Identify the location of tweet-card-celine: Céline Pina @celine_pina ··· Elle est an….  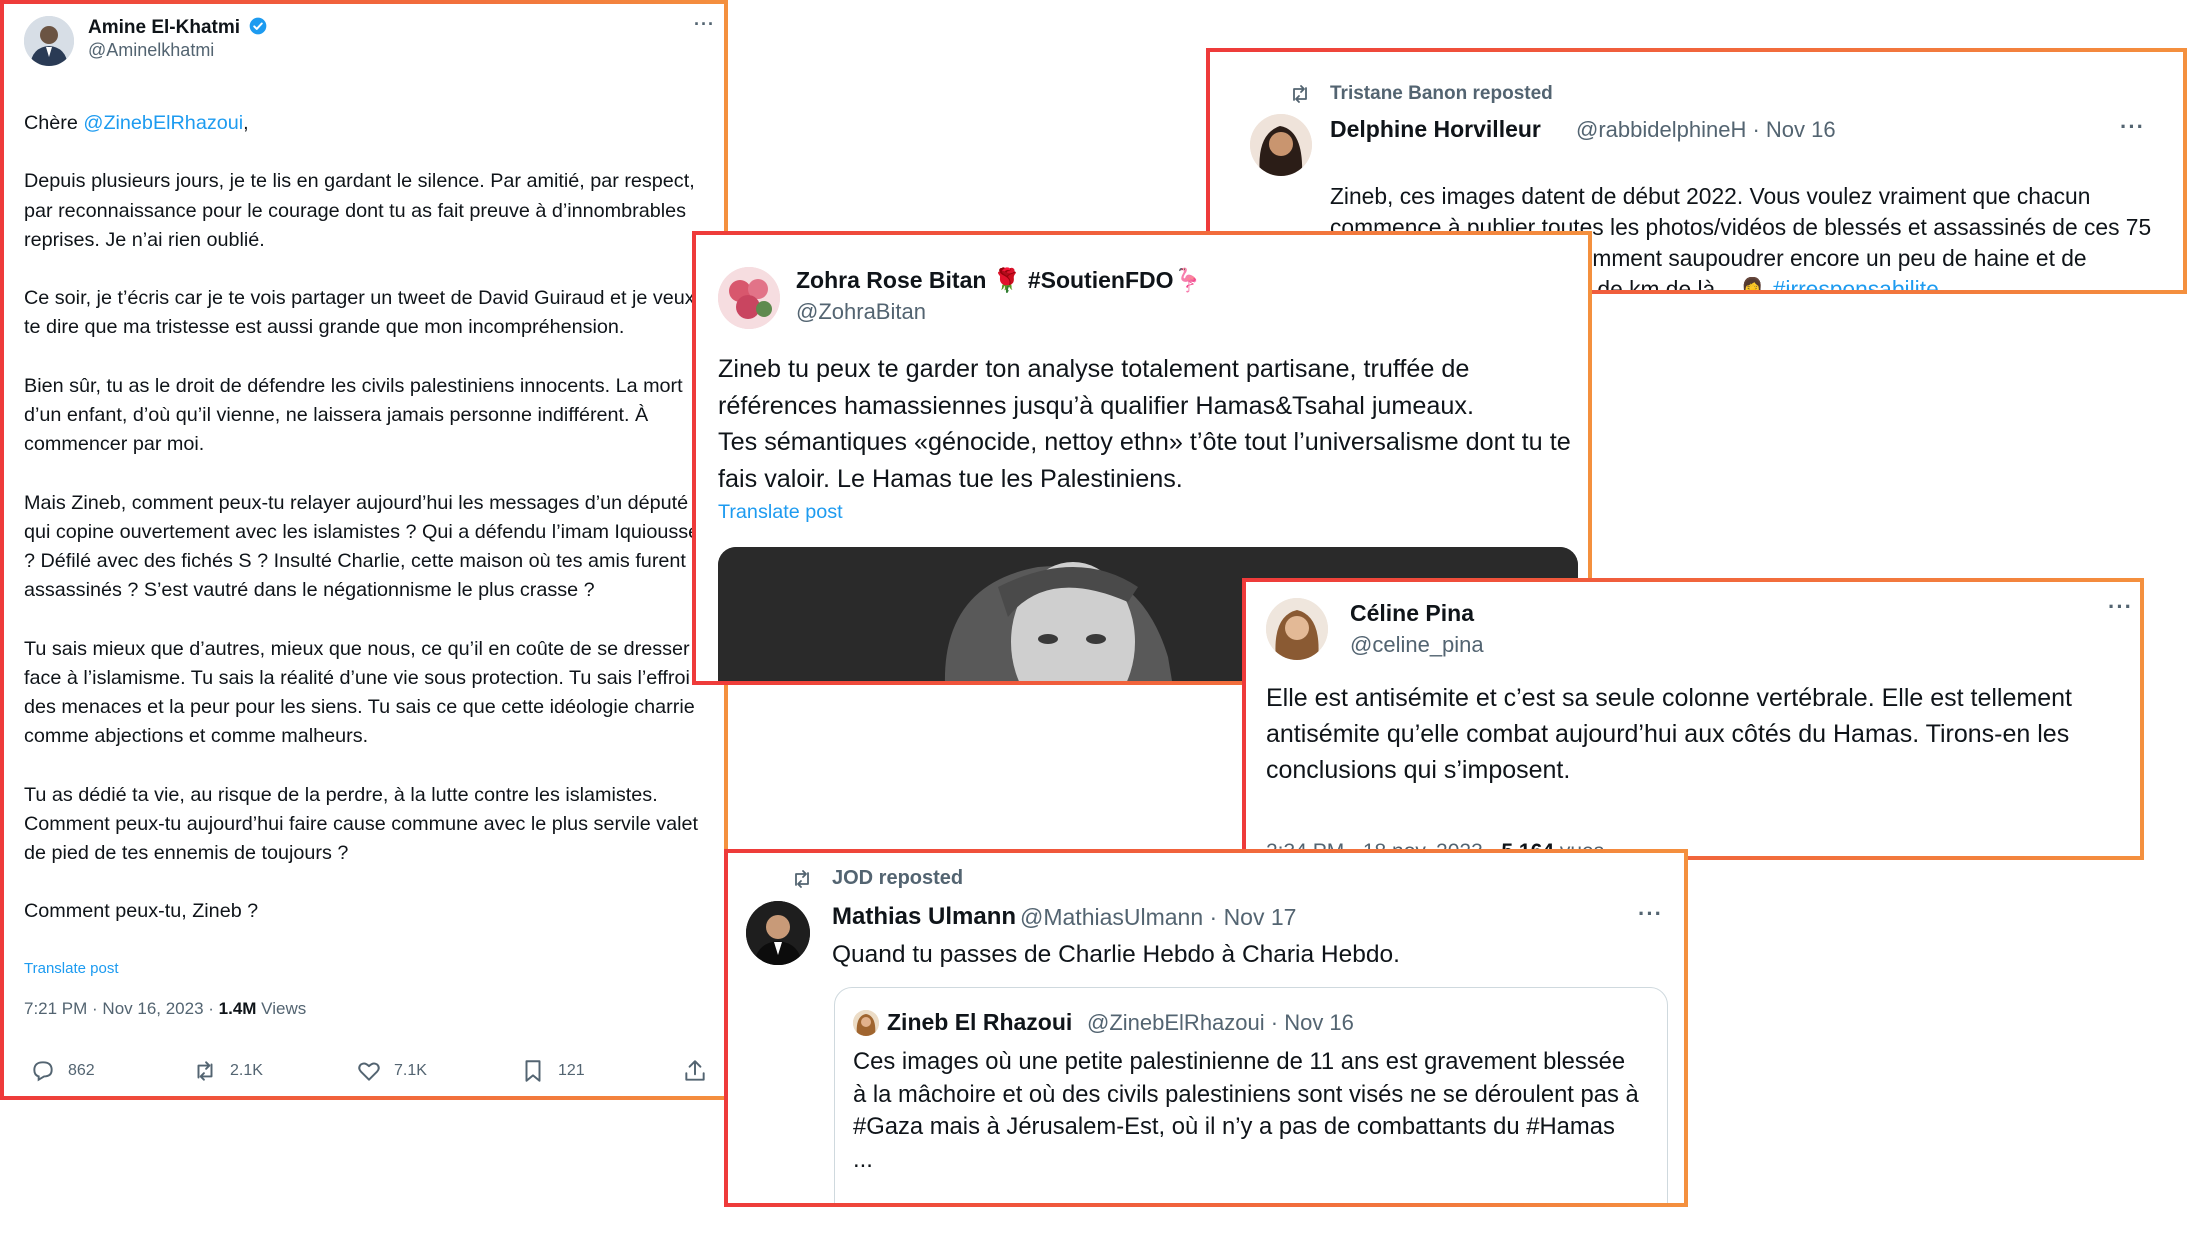
(1693, 719).